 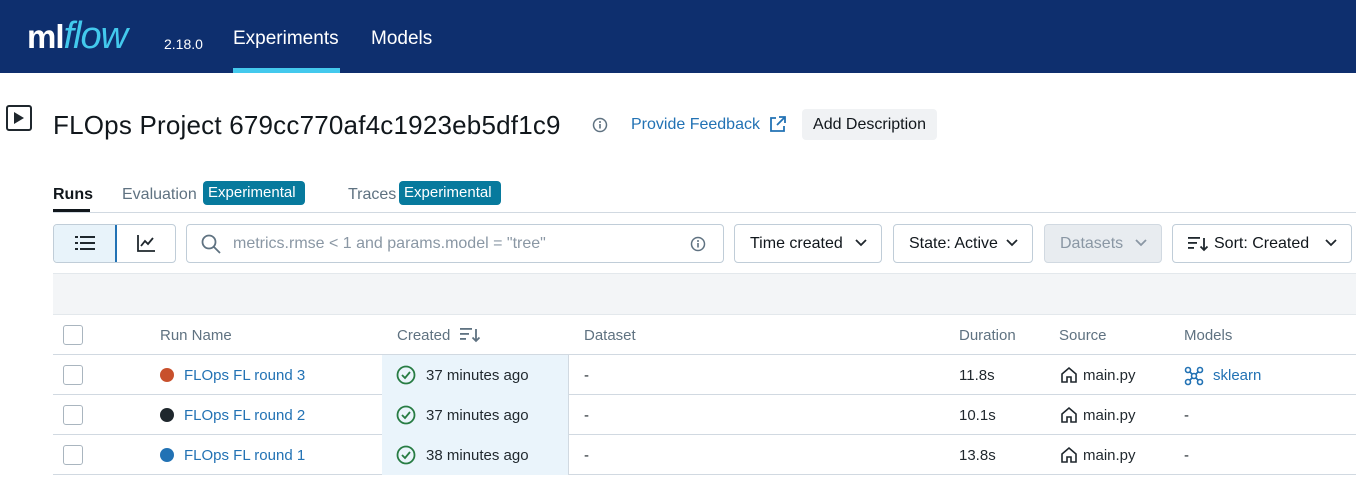 I want to click on datasets-dropdown: Datasets, so click(x=1103, y=243).